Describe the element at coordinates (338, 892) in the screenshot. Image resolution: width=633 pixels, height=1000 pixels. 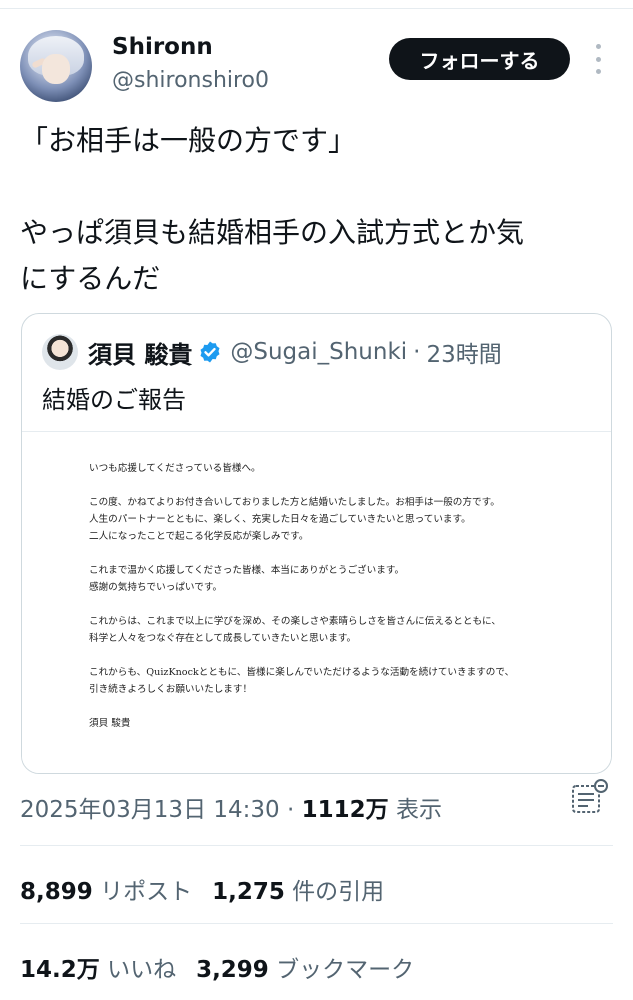
I see `quotes-label: 件の引用` at that location.